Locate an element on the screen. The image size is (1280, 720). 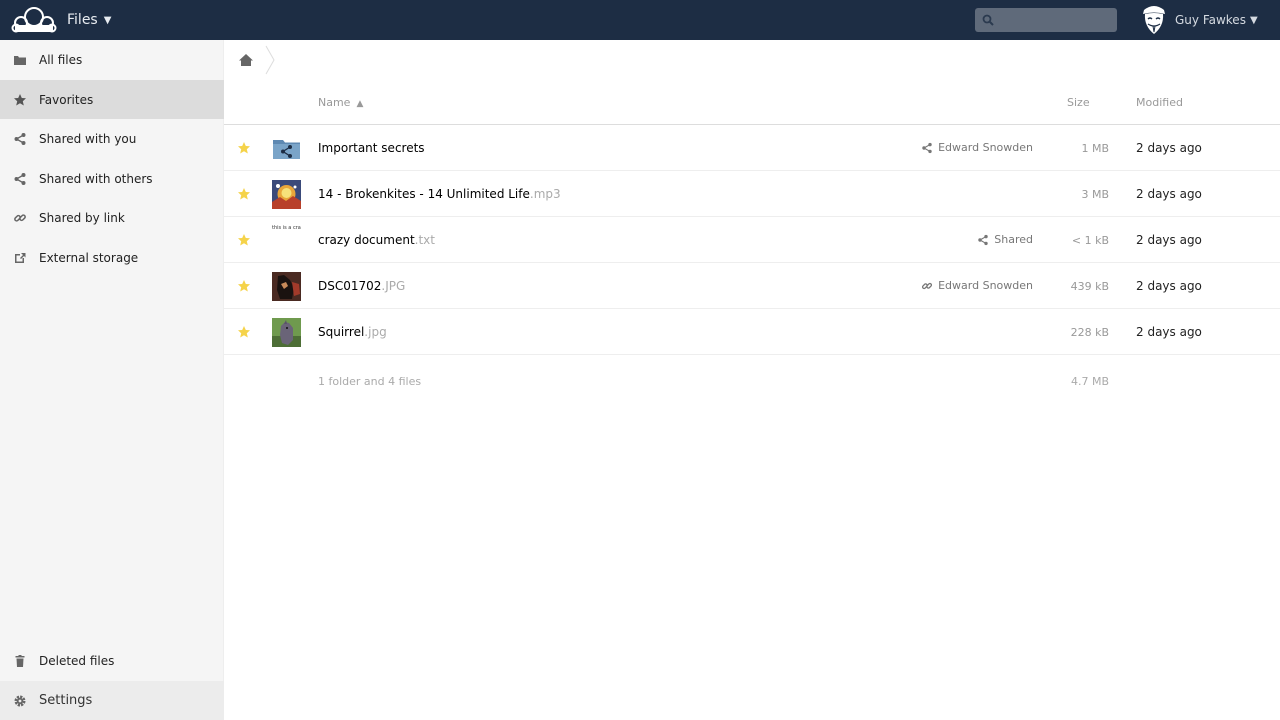
table-row: Squirrel.jpg 228 kB 2 days ago is located at coordinates (752, 332).